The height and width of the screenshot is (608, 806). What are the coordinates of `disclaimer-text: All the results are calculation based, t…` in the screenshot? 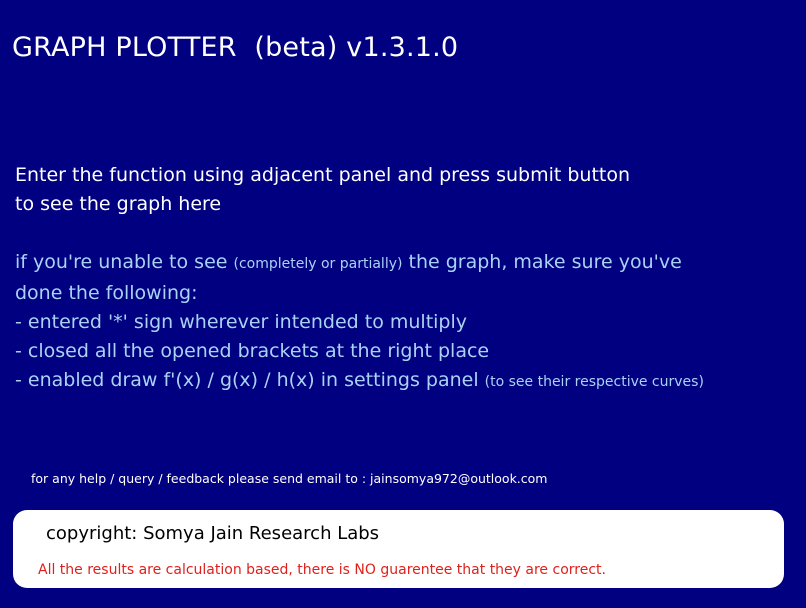 It's located at (322, 570).